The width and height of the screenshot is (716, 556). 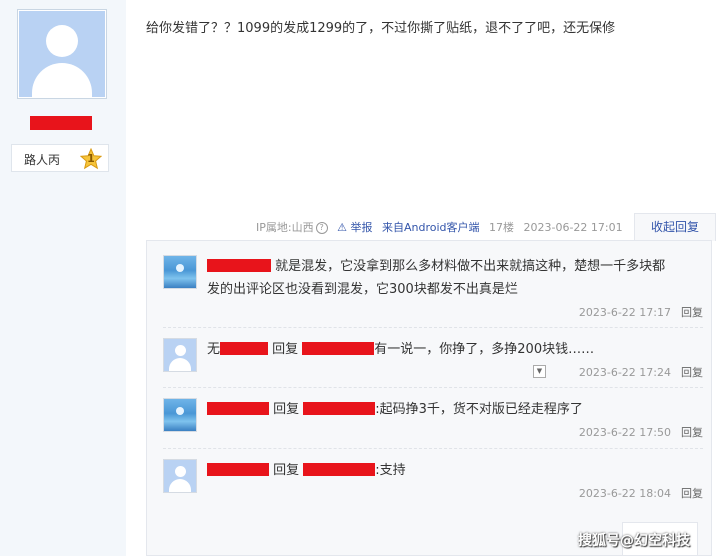 What do you see at coordinates (624, 312) in the screenshot?
I see `reply-time: 2023-6-22 17:17` at bounding box center [624, 312].